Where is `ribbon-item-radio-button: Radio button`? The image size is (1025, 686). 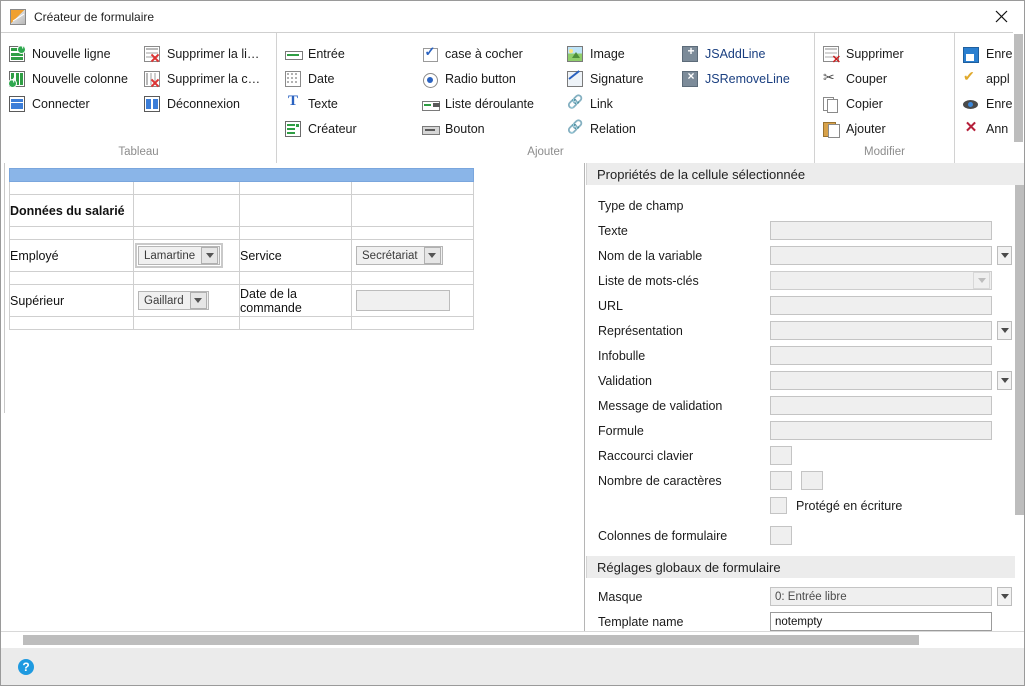
ribbon-item-radio-button: Radio button is located at coordinates (486, 78).